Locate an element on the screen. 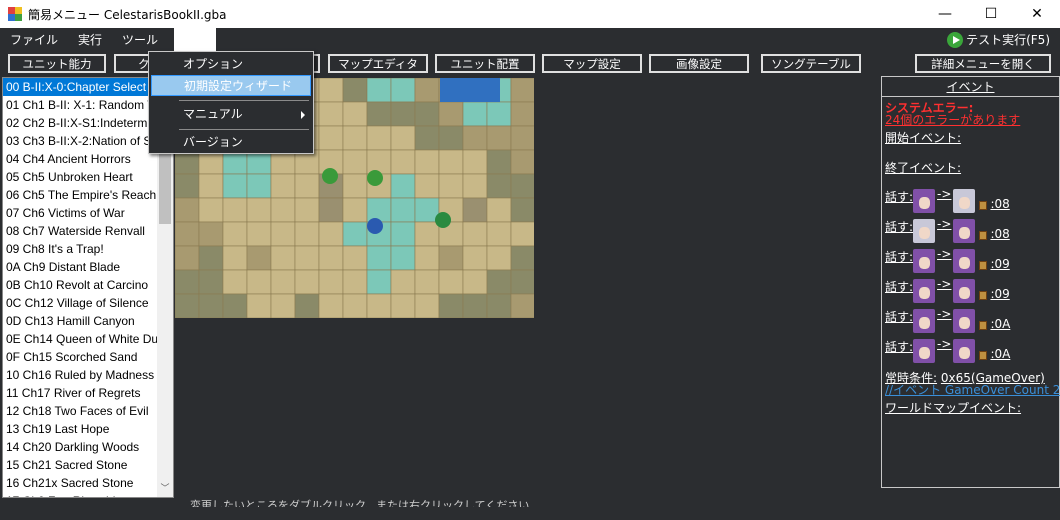 Image resolution: width=1060 pixels, height=520 pixels. error-count-link: 24個のエラーがあります is located at coordinates (952, 119).